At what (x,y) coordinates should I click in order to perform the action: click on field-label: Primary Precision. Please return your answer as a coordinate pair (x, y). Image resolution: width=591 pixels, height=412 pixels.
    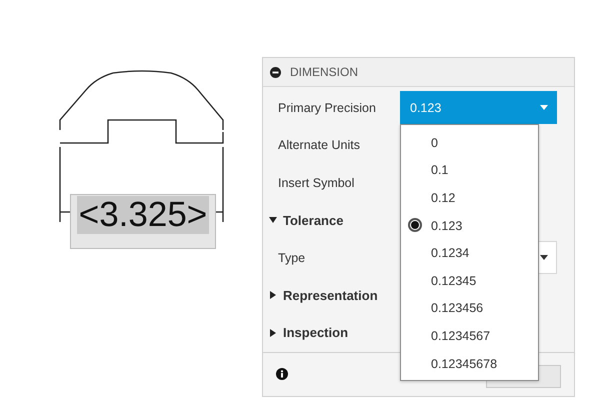
    Looking at the image, I should click on (327, 107).